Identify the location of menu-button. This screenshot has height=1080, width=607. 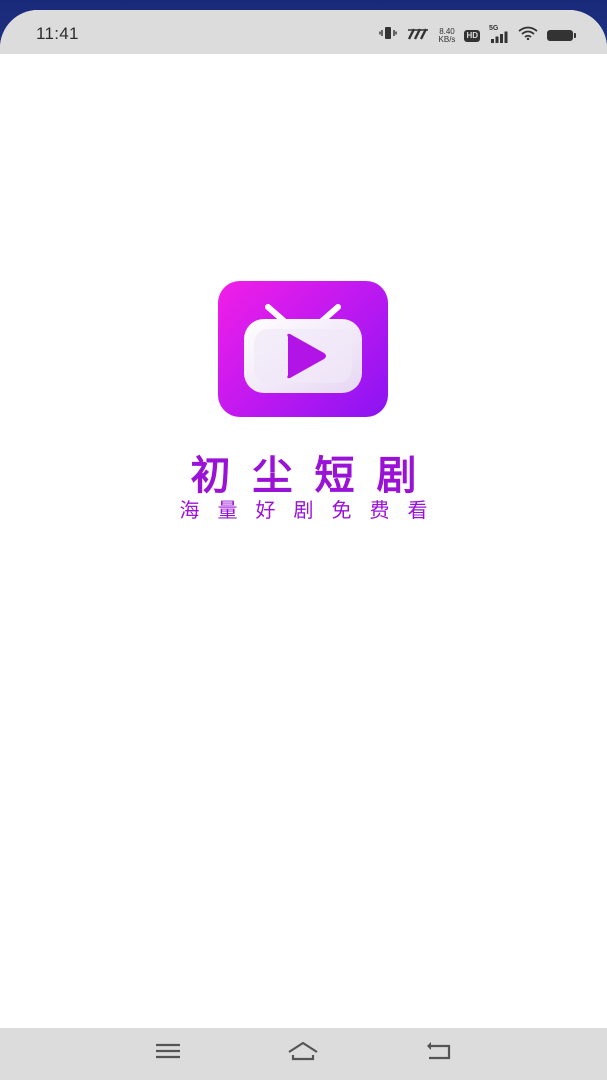
(168, 1053).